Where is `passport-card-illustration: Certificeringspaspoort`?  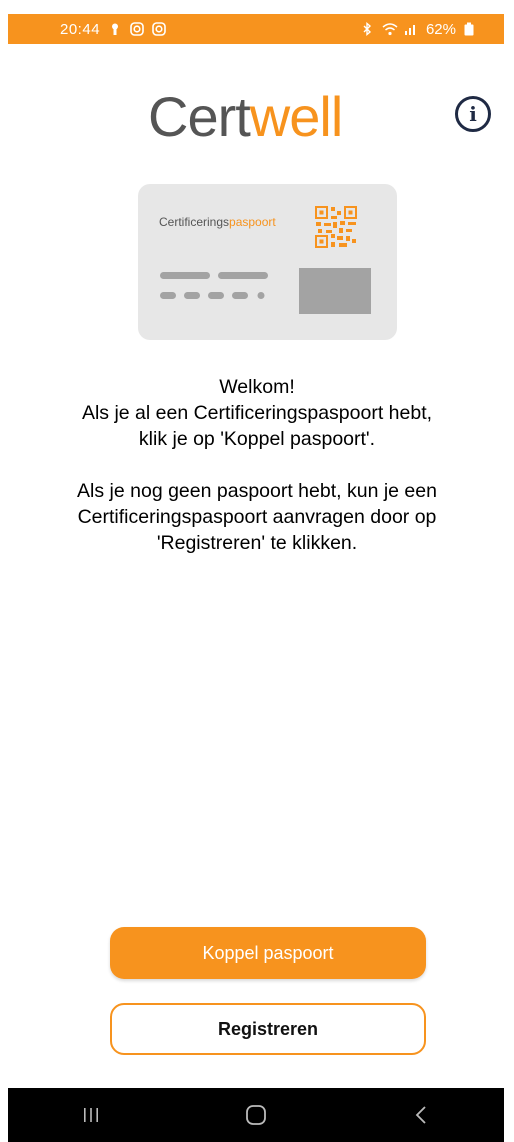
passport-card-illustration: Certificeringspaspoort is located at coordinates (267, 262).